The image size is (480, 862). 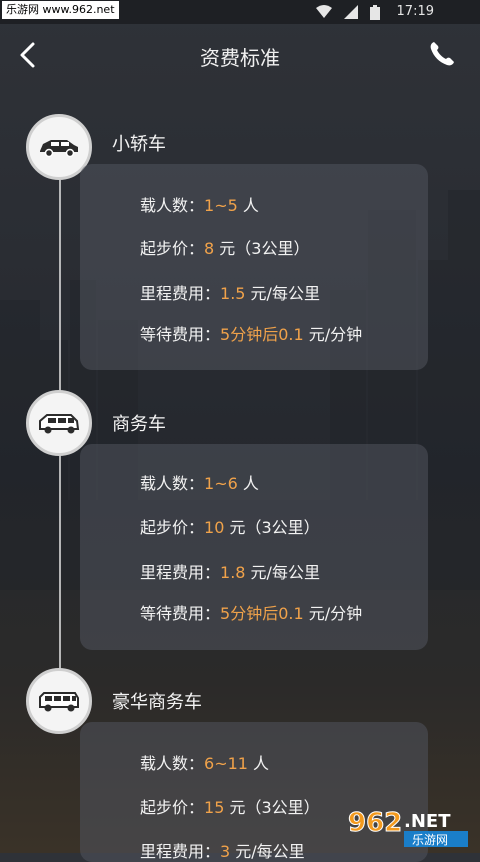 I want to click on vehicle-name: 豪华商务车, so click(x=157, y=702).